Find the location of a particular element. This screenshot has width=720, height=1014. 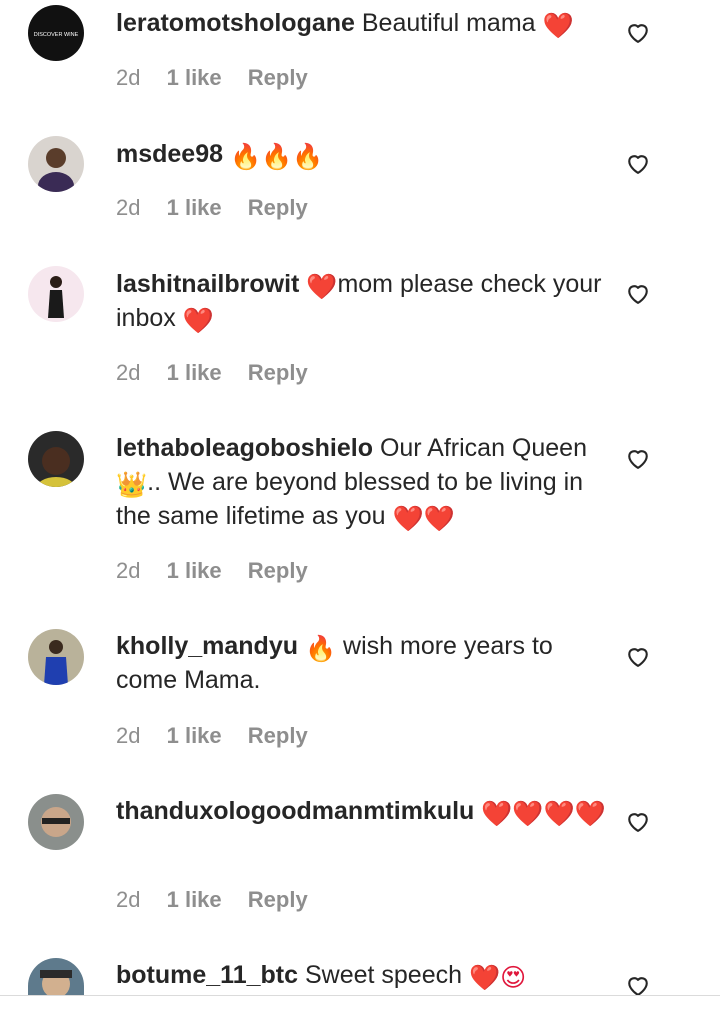

username: kholly_mandyu is located at coordinates (207, 646).